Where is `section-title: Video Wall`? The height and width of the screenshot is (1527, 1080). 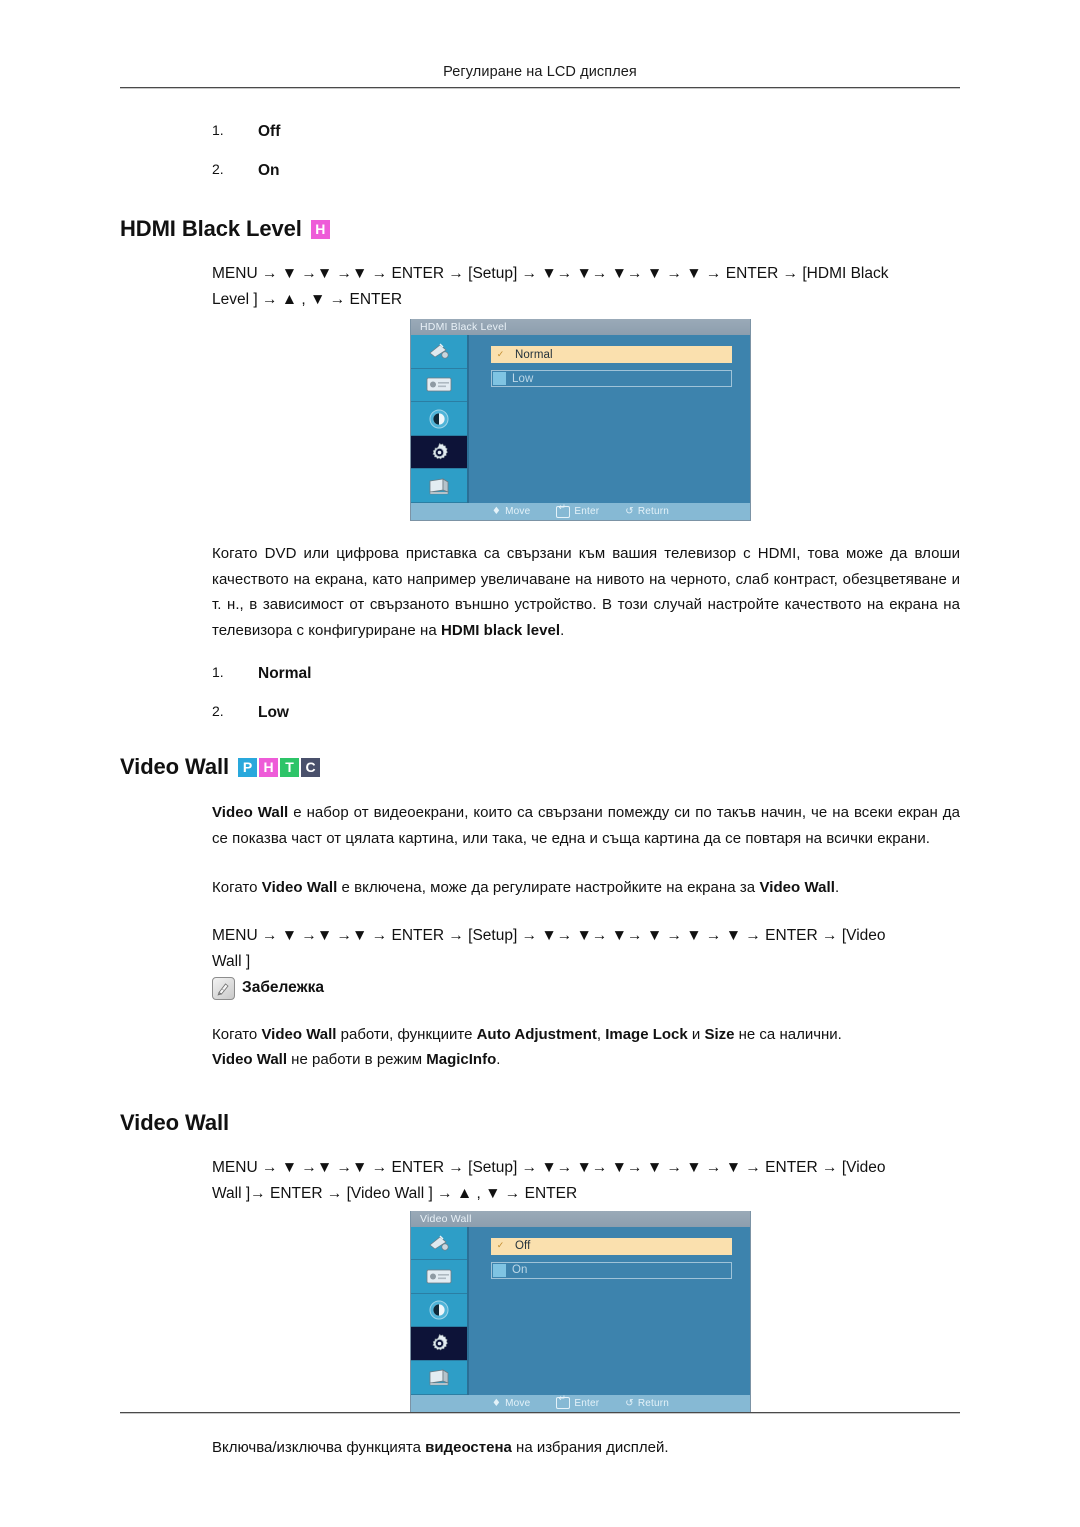 section-title: Video Wall is located at coordinates (175, 1122).